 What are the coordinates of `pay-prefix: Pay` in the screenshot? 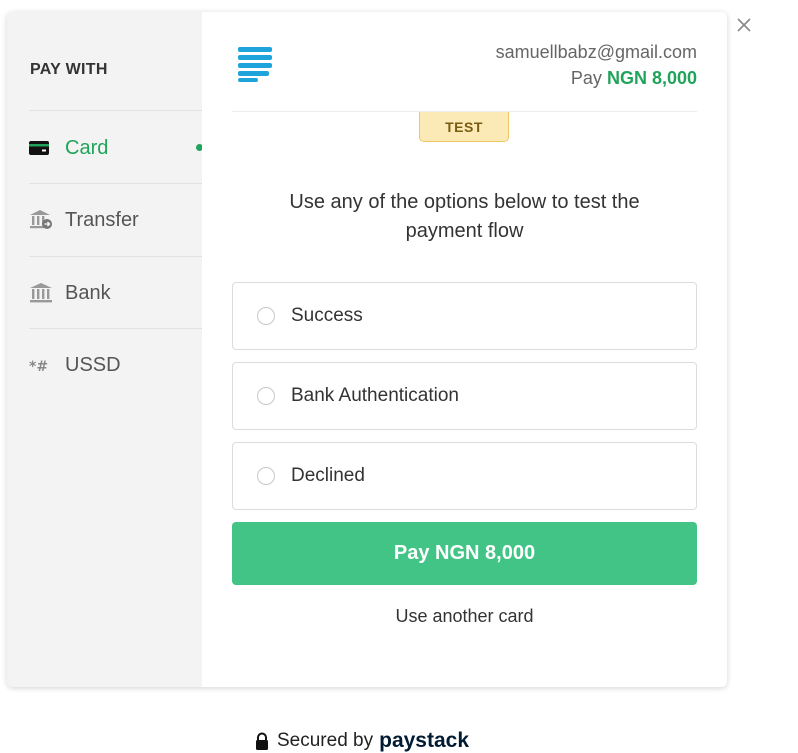 It's located at (586, 78).